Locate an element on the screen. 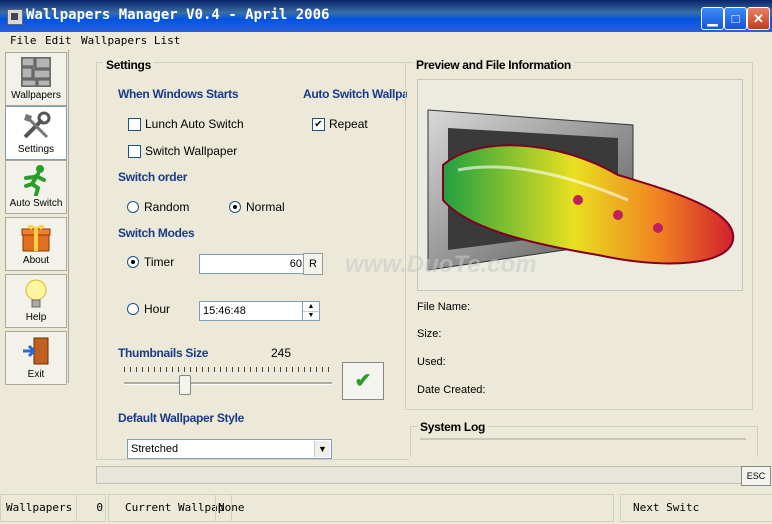  minimize-button: ▁ is located at coordinates (712, 18).